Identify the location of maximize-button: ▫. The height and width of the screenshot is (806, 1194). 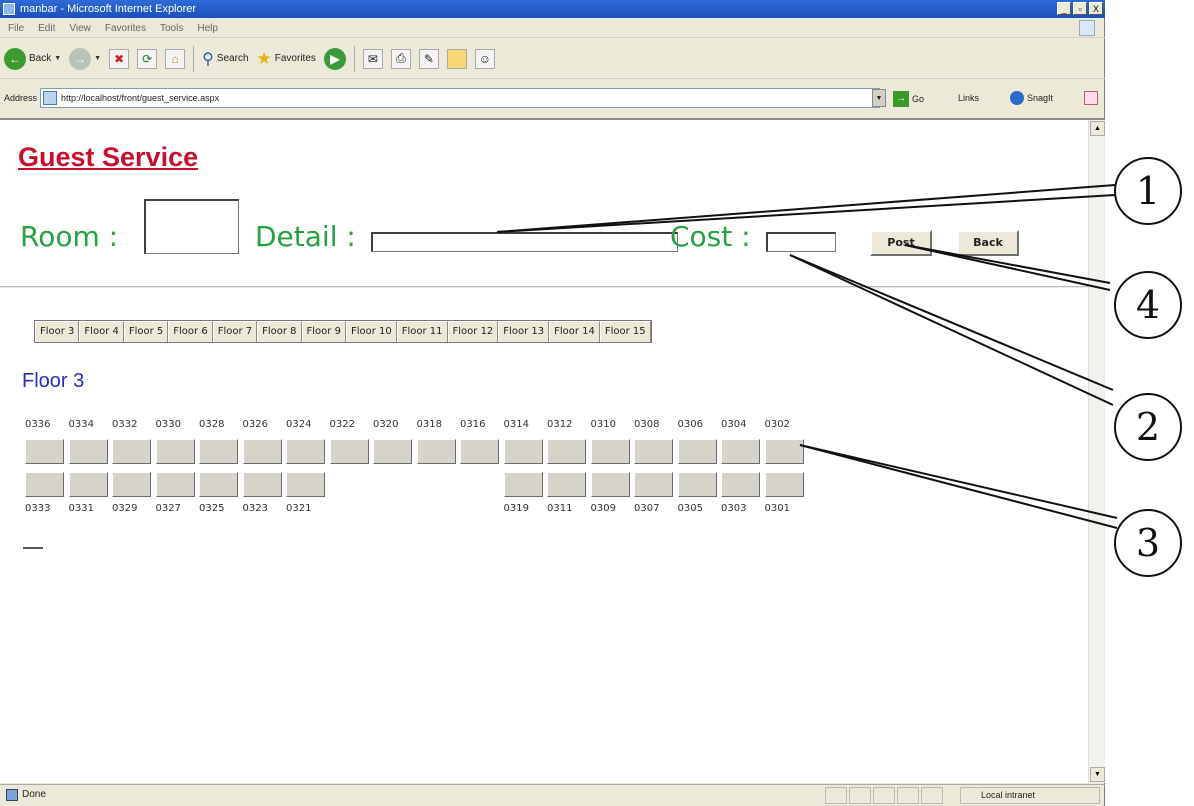
(1080, 8).